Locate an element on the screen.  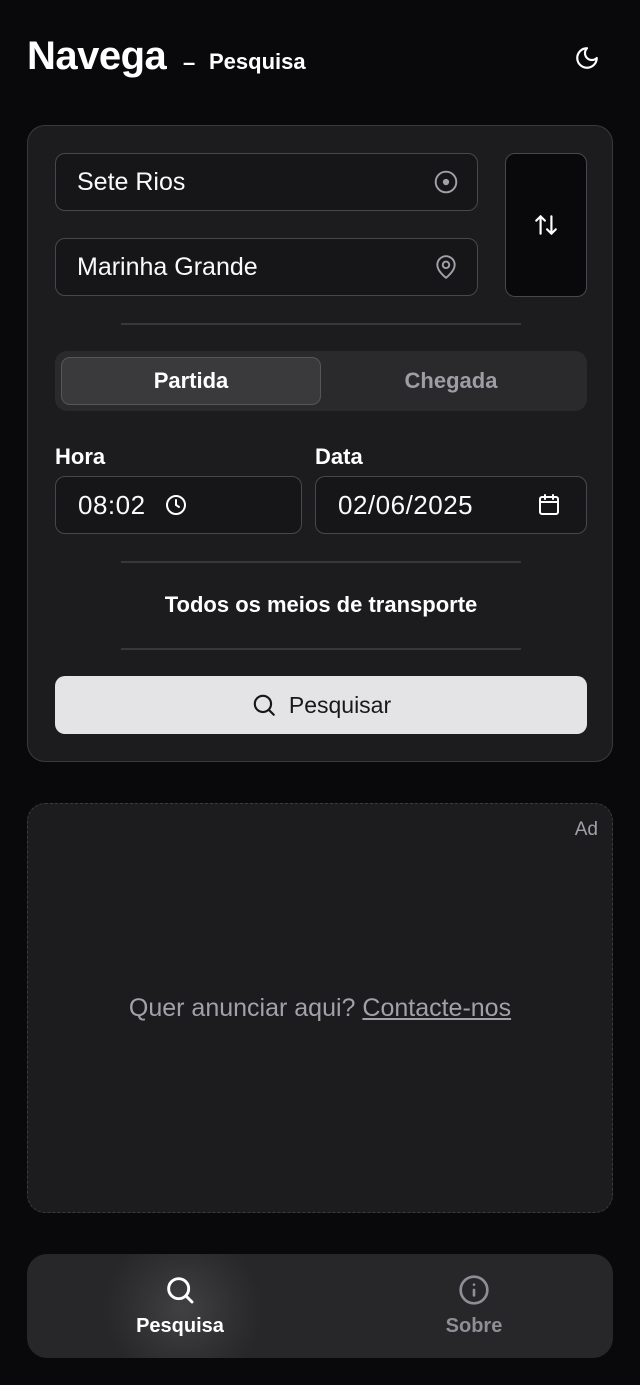
header: Navega – Pesquisa is located at coordinates (320, 60).